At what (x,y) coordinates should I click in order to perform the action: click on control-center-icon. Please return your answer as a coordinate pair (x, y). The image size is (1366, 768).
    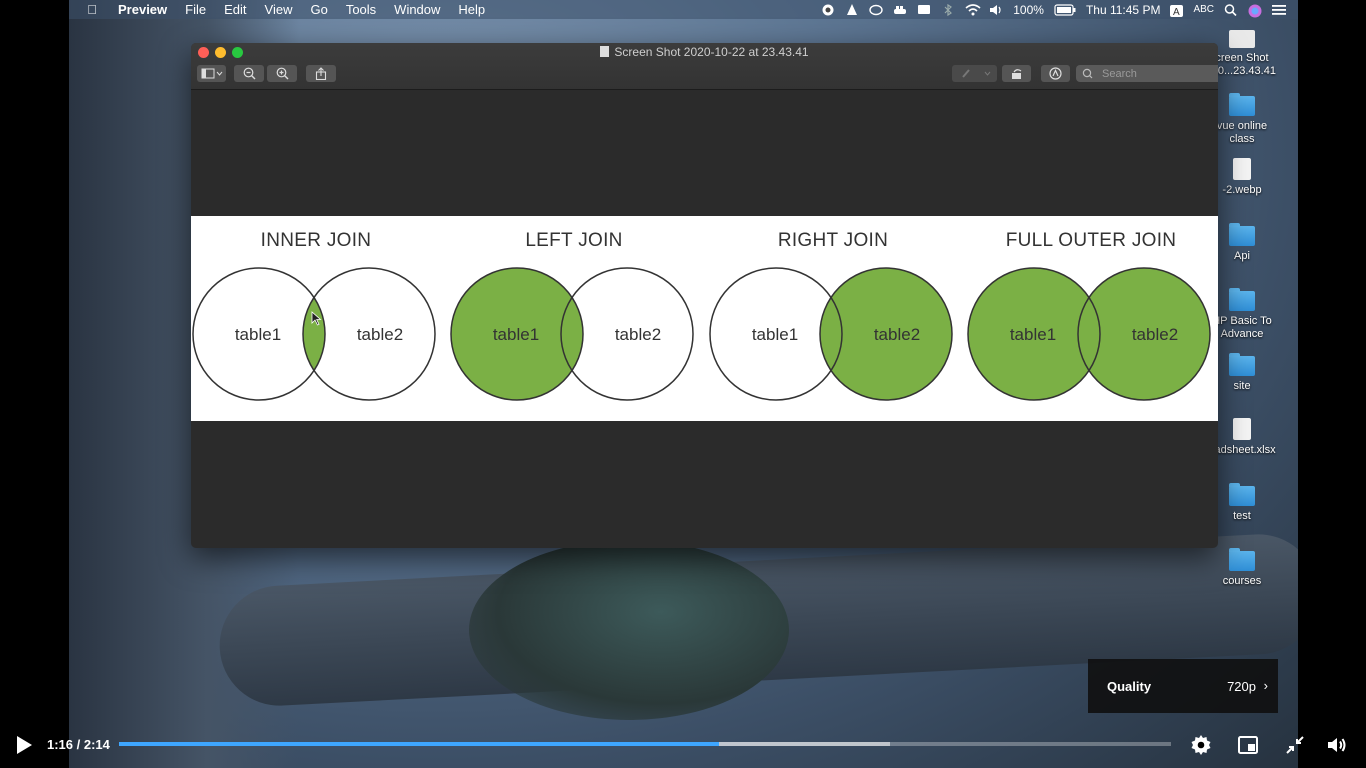
    Looking at the image, I should click on (1279, 10).